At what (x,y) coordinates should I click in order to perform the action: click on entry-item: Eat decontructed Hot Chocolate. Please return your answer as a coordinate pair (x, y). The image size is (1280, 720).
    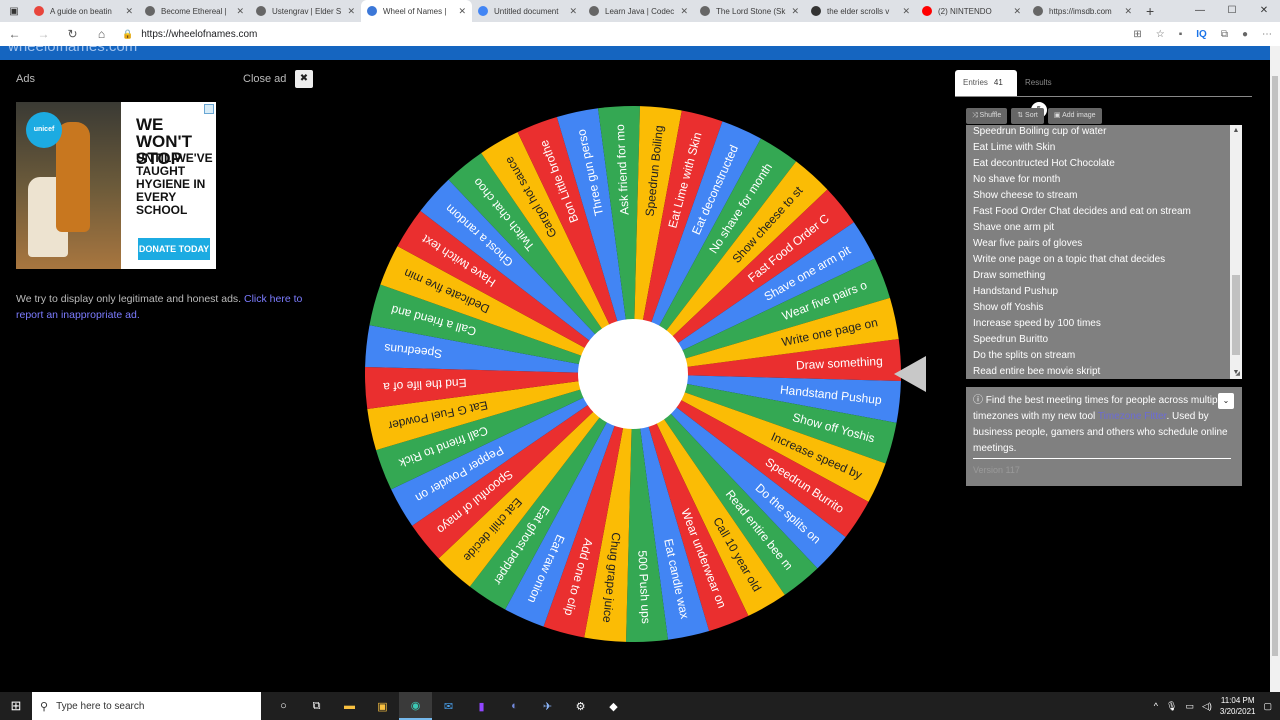
    Looking at the image, I should click on (1104, 164).